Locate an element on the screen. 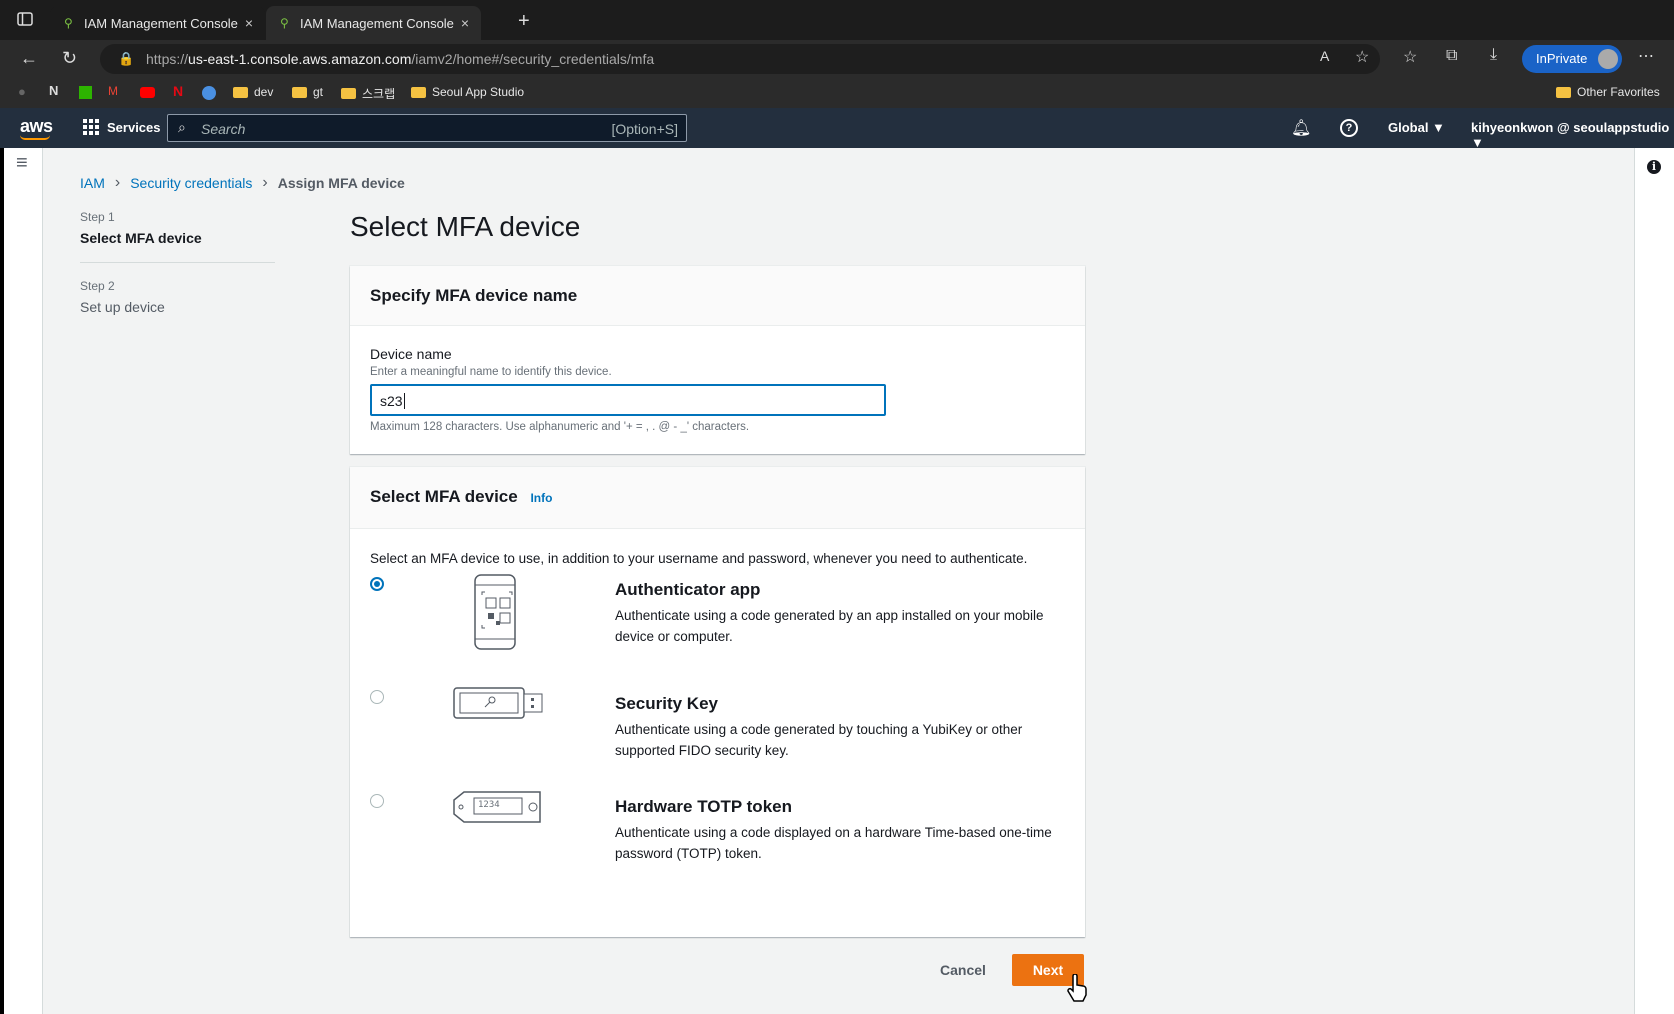  bookmark-folder-dev: dev is located at coordinates (253, 92).